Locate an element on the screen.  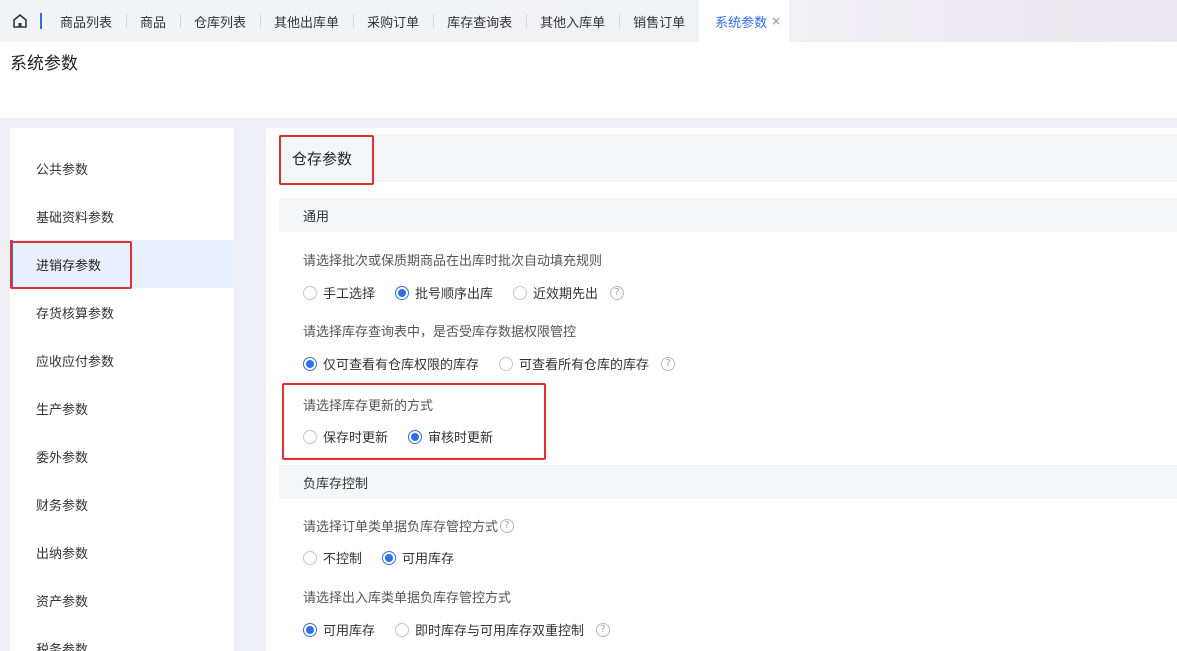
sidebar-item-tax: 税务参数 is located at coordinates (122, 637).